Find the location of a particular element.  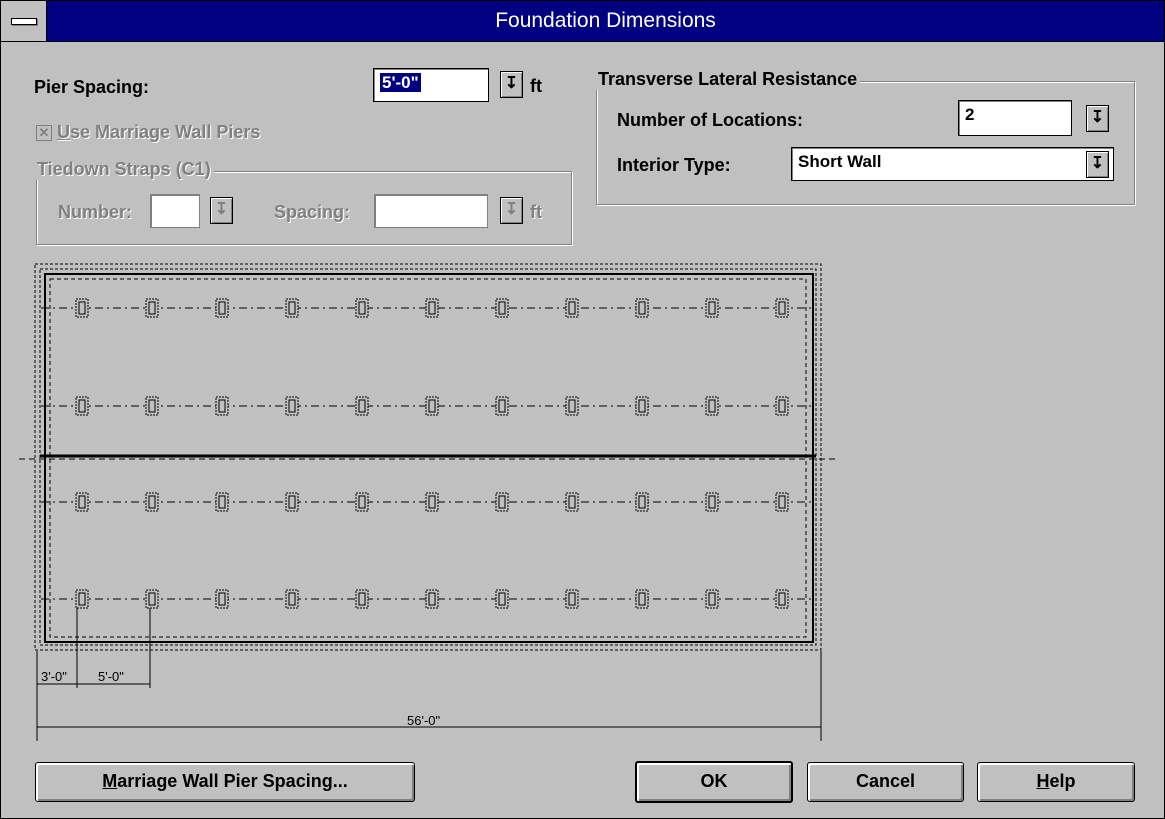

dim-total-text: 56'-0" is located at coordinates (424, 720).